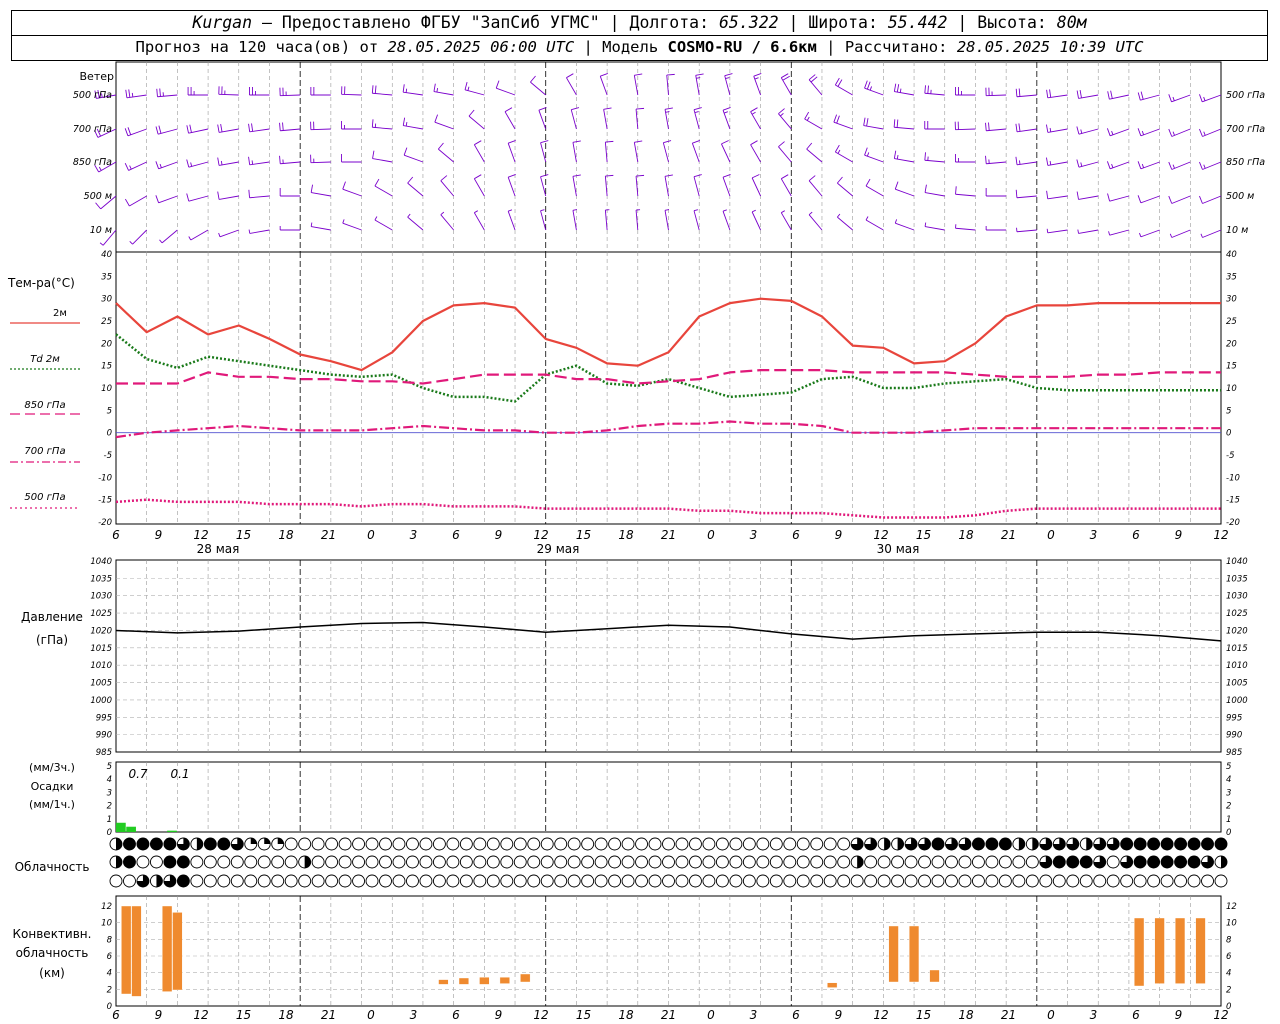  What do you see at coordinates (109, 990) in the screenshot?
I see `y-tick-label: 2` at bounding box center [109, 990].